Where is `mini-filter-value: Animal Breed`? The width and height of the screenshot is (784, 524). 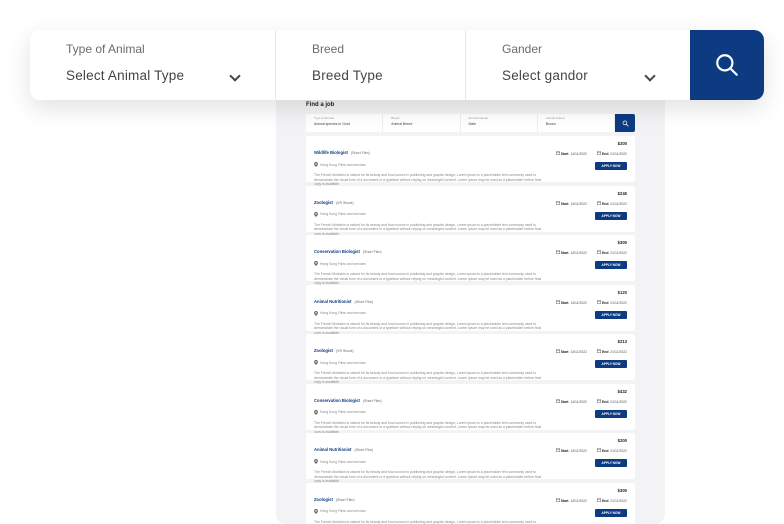 mini-filter-value: Animal Breed is located at coordinates (402, 124).